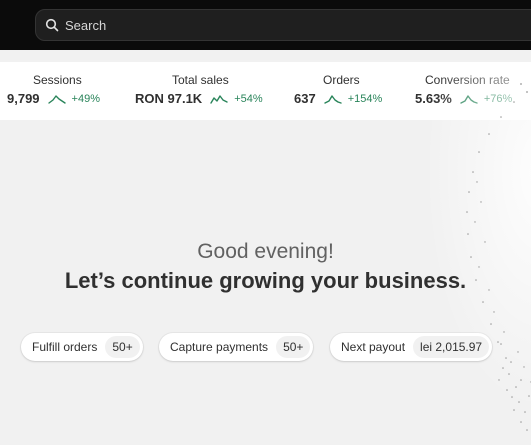  Describe the element at coordinates (433, 98) in the screenshot. I see `metric-value: 5.63%` at that location.